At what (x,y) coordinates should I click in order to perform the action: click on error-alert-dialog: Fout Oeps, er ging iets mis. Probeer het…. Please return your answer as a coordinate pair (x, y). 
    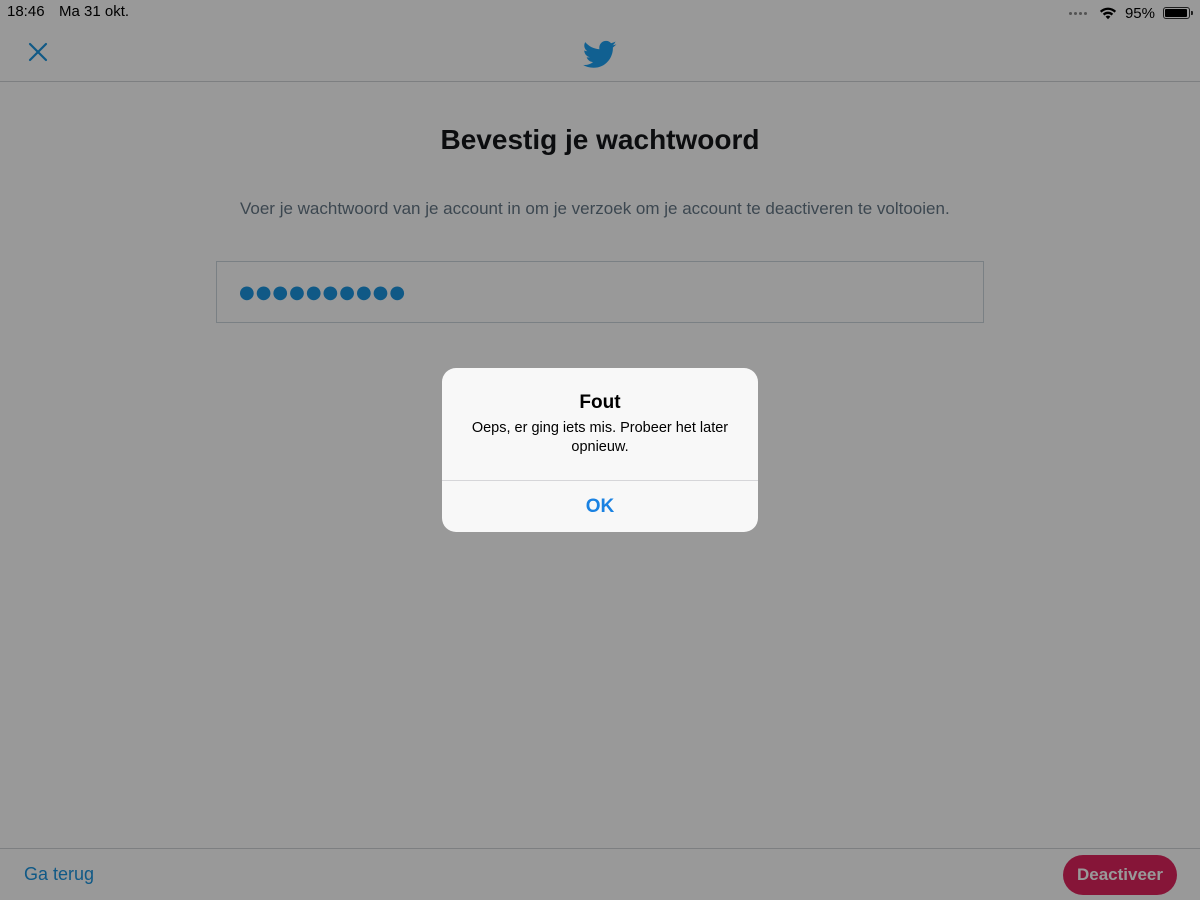
    Looking at the image, I should click on (600, 450).